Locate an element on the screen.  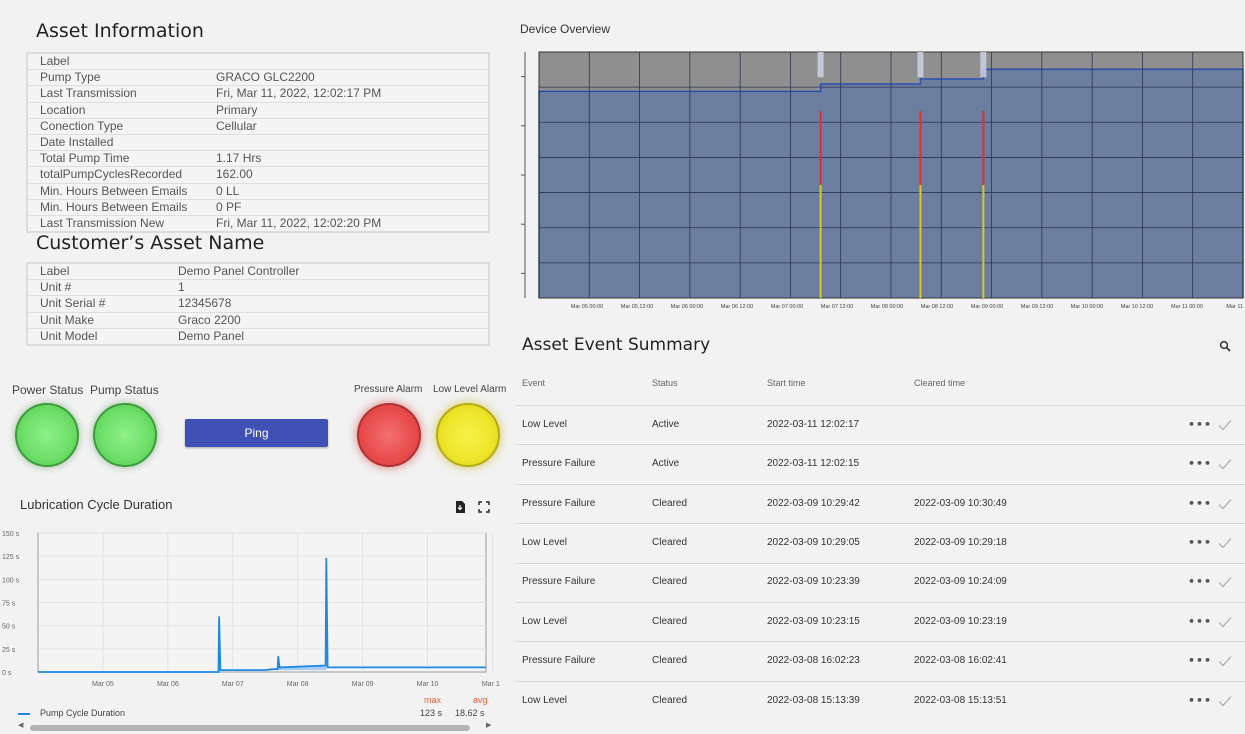
x-tick-label: Mar 10 00:00 is located at coordinates (1087, 307).